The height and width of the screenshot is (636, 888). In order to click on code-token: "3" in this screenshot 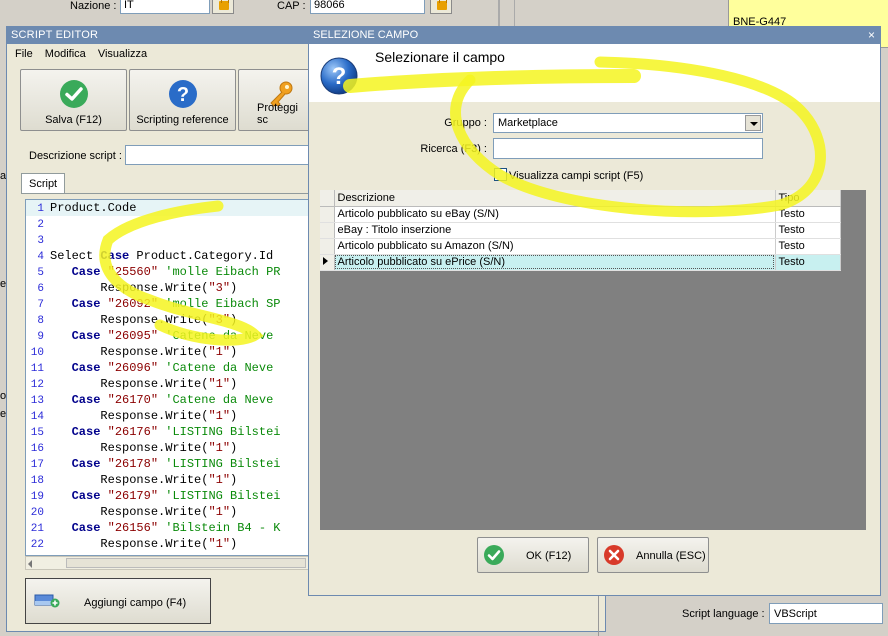, I will do `click(219, 320)`.